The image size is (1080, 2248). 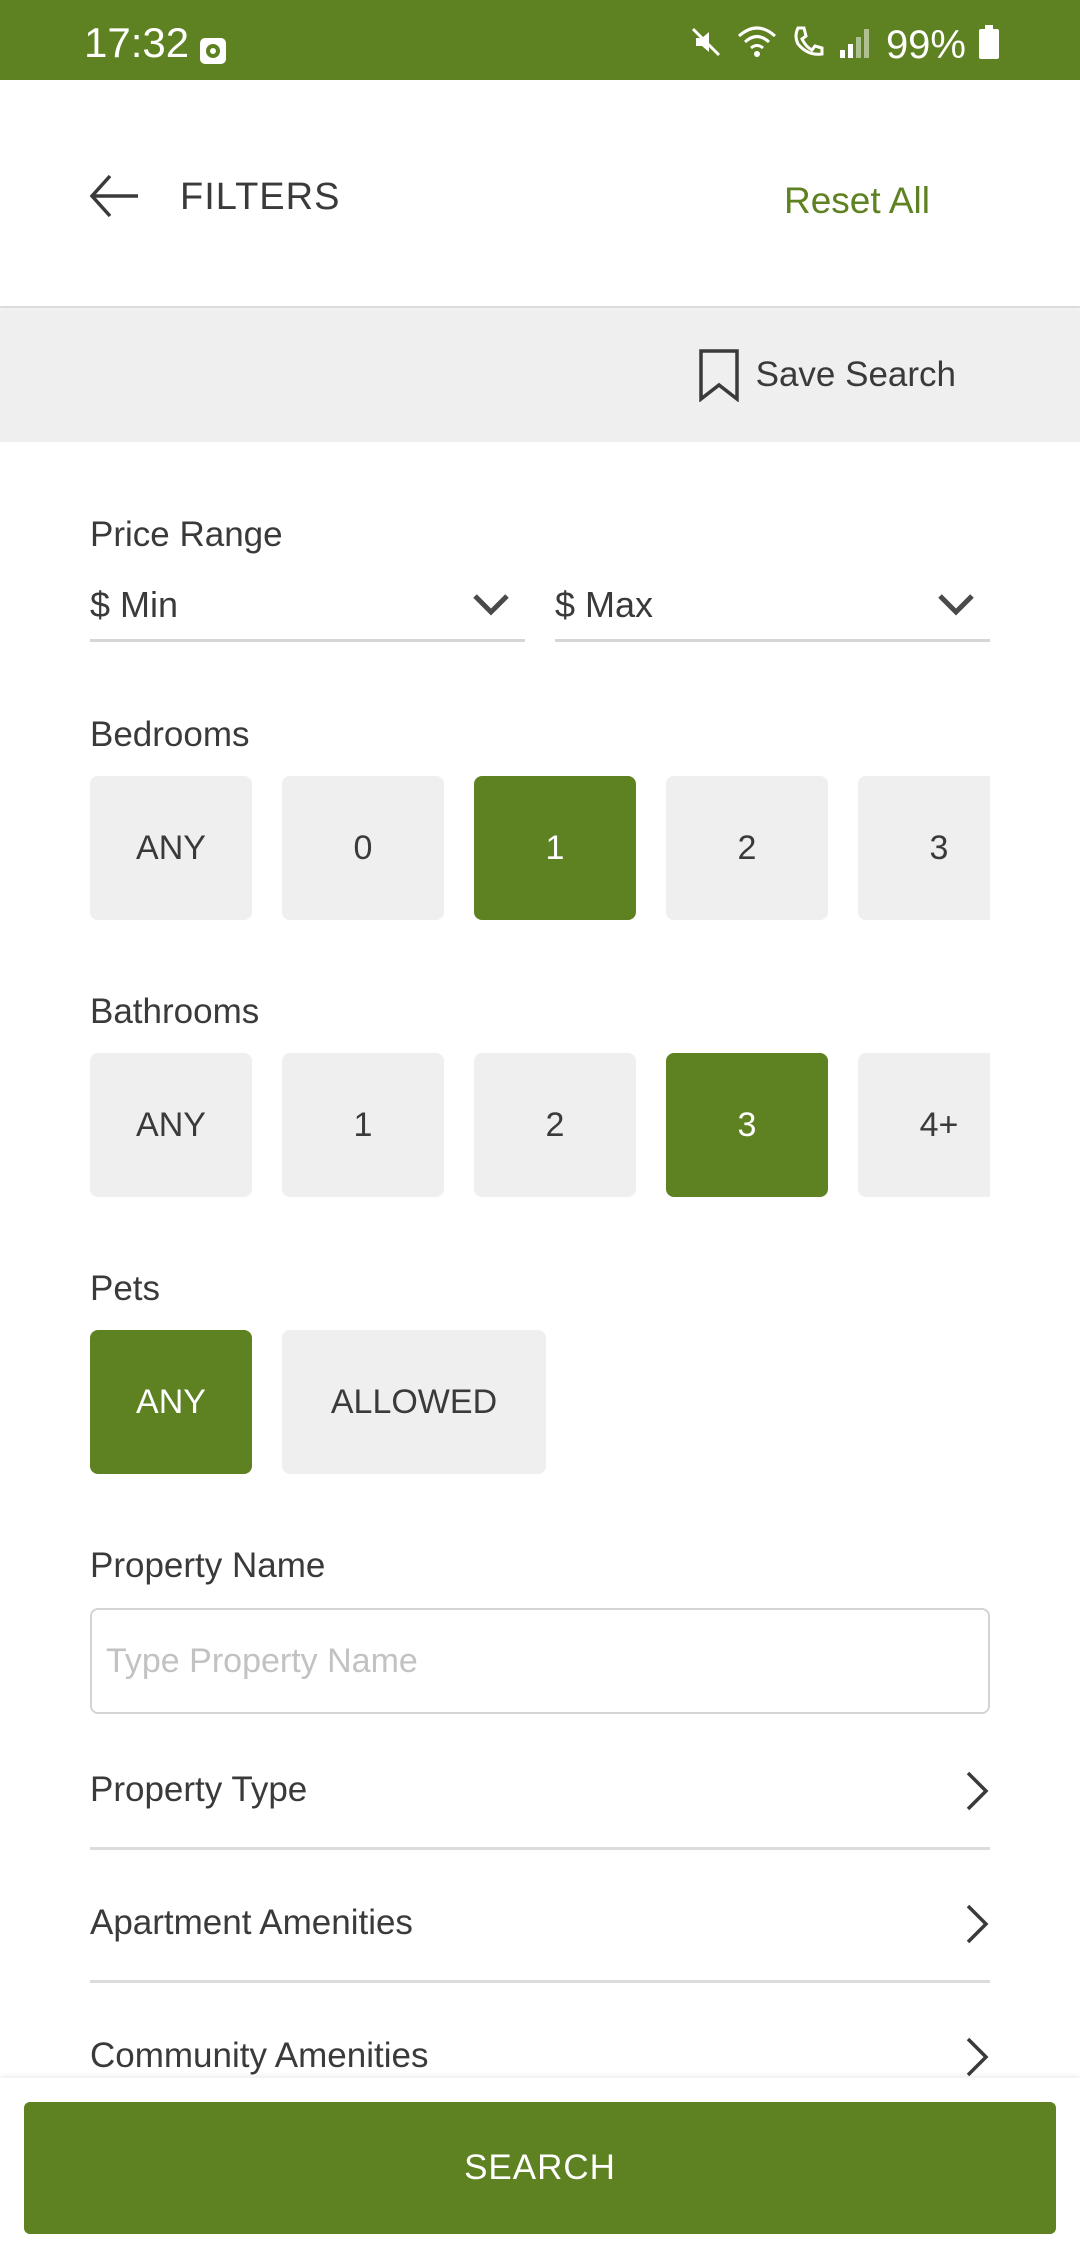 I want to click on page-title: FILTERS, so click(x=260, y=197).